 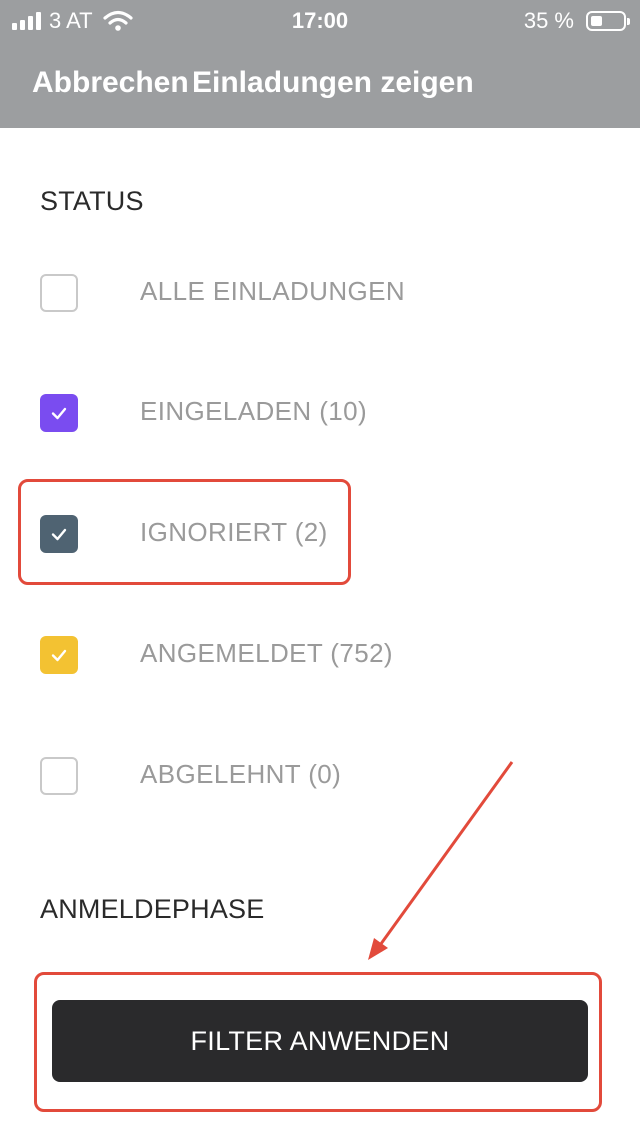 I want to click on status-option-label: EINGELADEN (10), so click(x=254, y=411).